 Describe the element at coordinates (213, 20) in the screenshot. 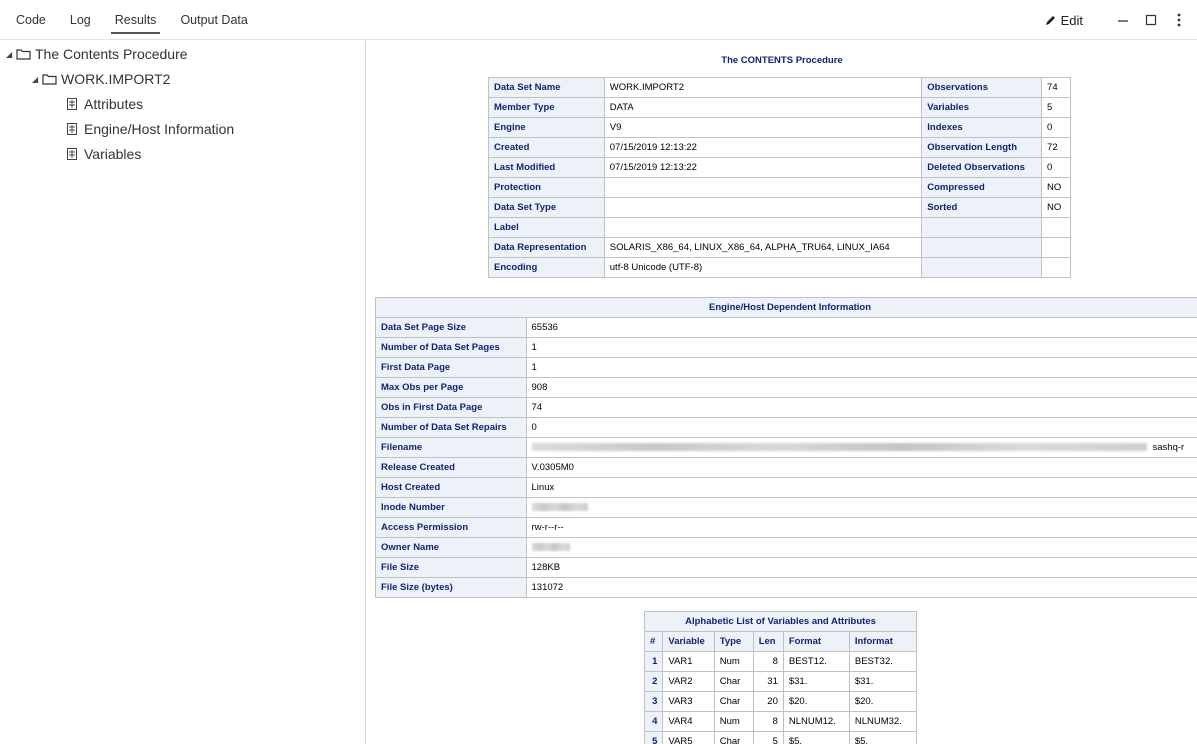

I see `tab-output-data: Output Data` at that location.